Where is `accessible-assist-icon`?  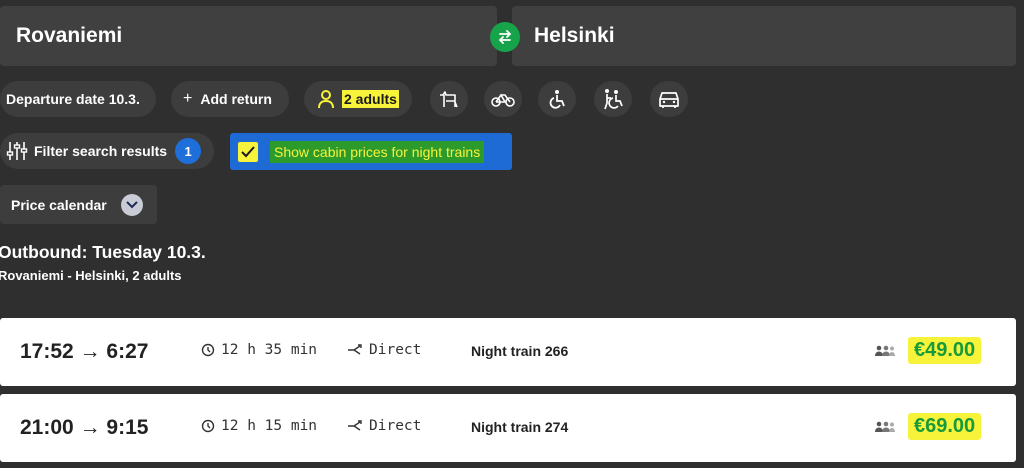
accessible-assist-icon is located at coordinates (613, 99).